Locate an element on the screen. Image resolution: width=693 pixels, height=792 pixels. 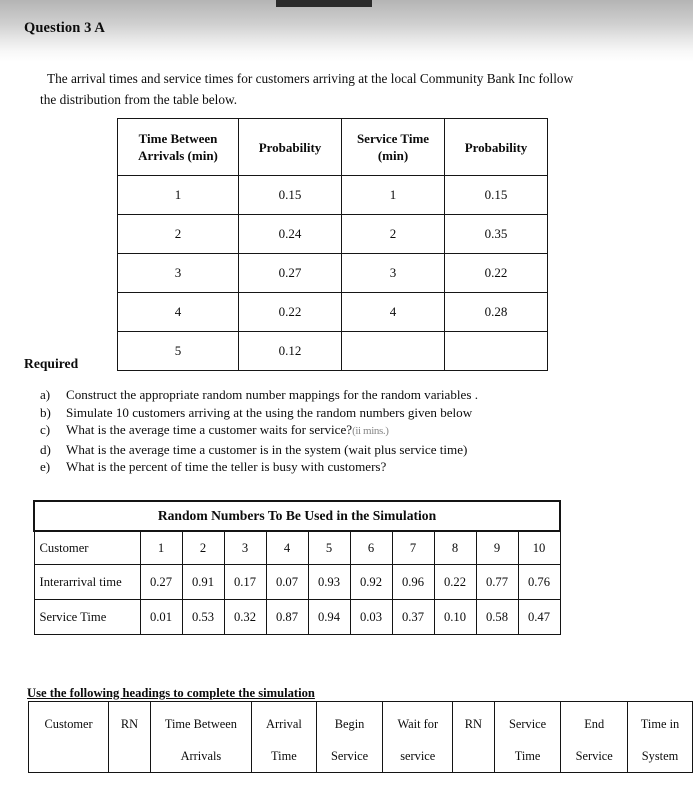
column-header-service-time: Service Time (min) is located at coordinates (393, 147).